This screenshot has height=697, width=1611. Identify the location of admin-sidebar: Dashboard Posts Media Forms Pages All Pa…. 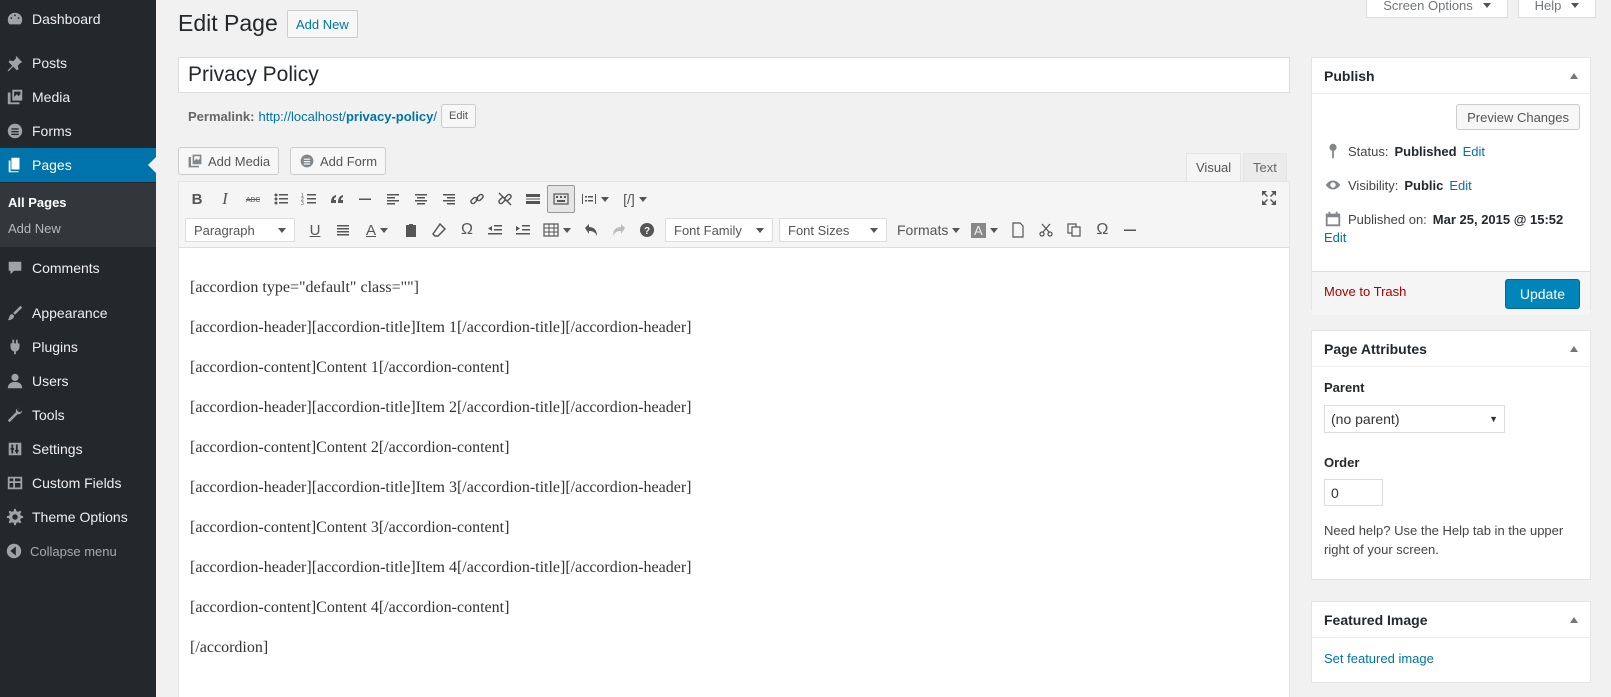
(78, 348).